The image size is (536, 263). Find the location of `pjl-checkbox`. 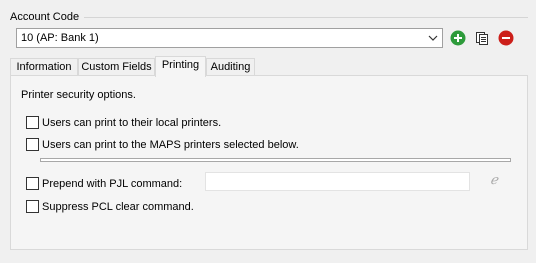

pjl-checkbox is located at coordinates (32, 183).